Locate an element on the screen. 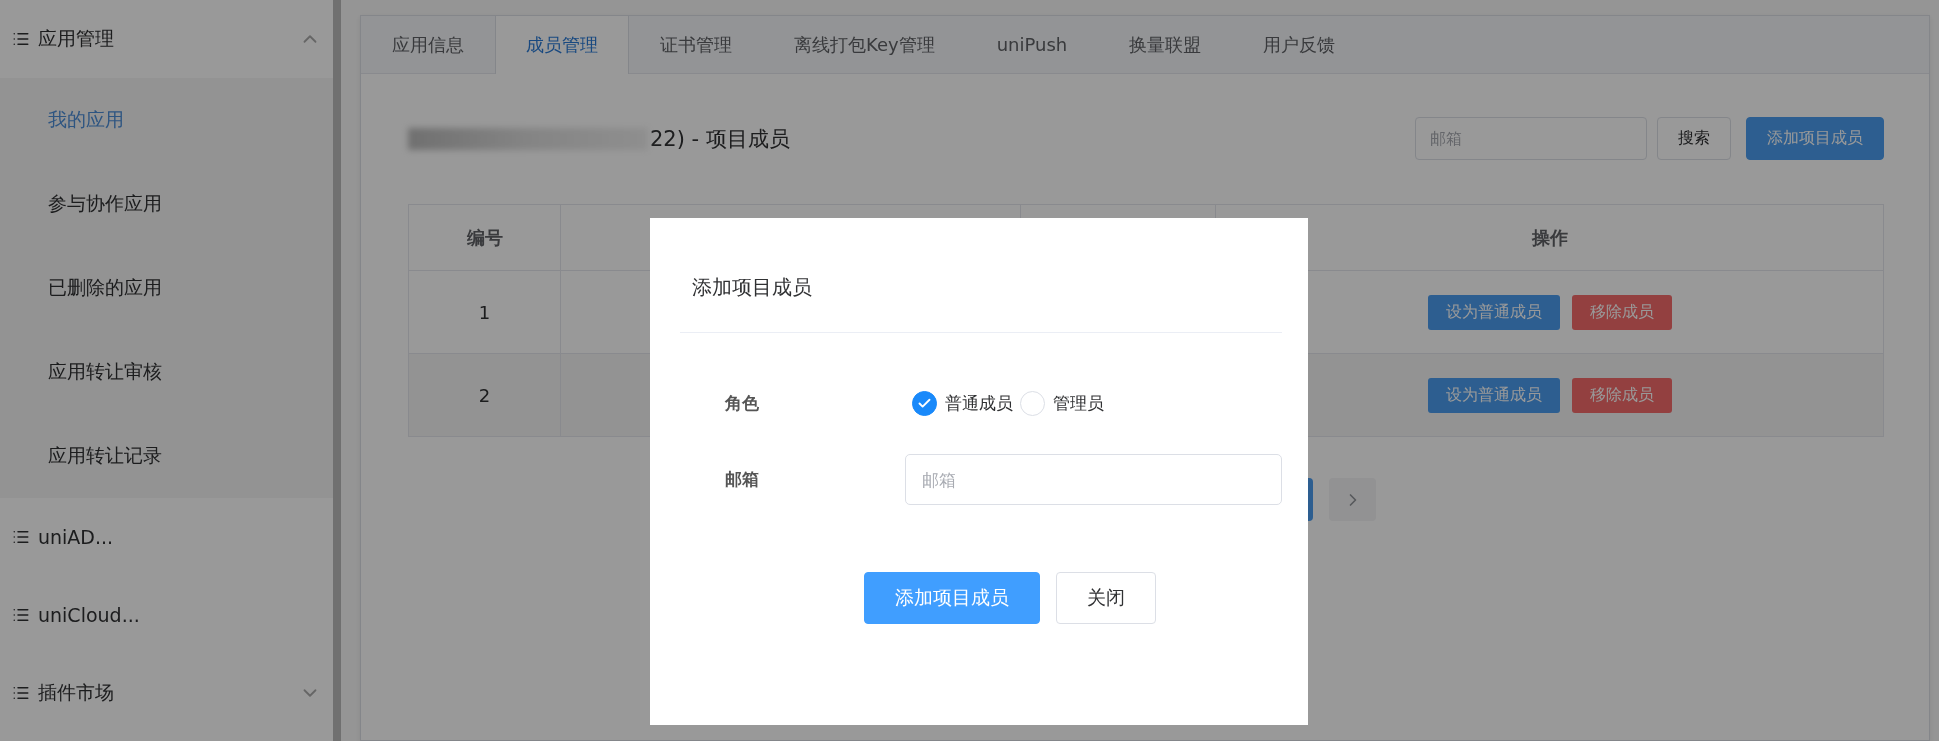  dialog-title: 添加项目成员 is located at coordinates (752, 287).